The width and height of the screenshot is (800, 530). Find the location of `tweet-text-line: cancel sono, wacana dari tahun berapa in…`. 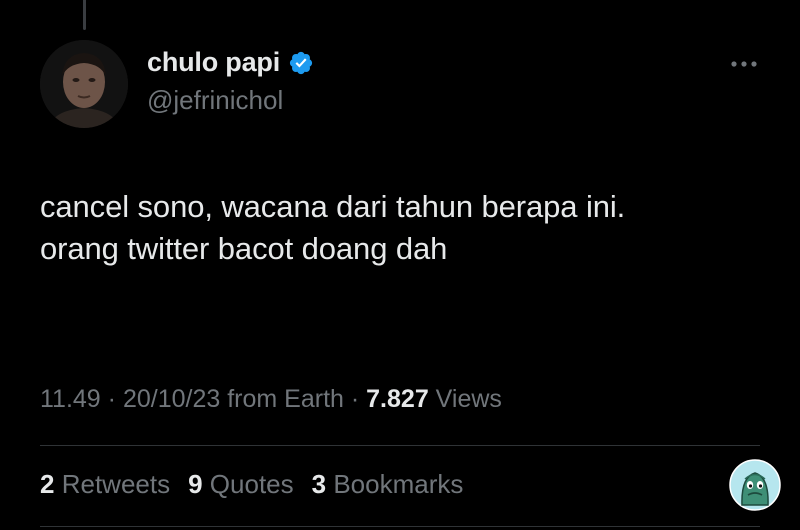

tweet-text-line: cancel sono, wacana dari tahun berapa in… is located at coordinates (333, 206).